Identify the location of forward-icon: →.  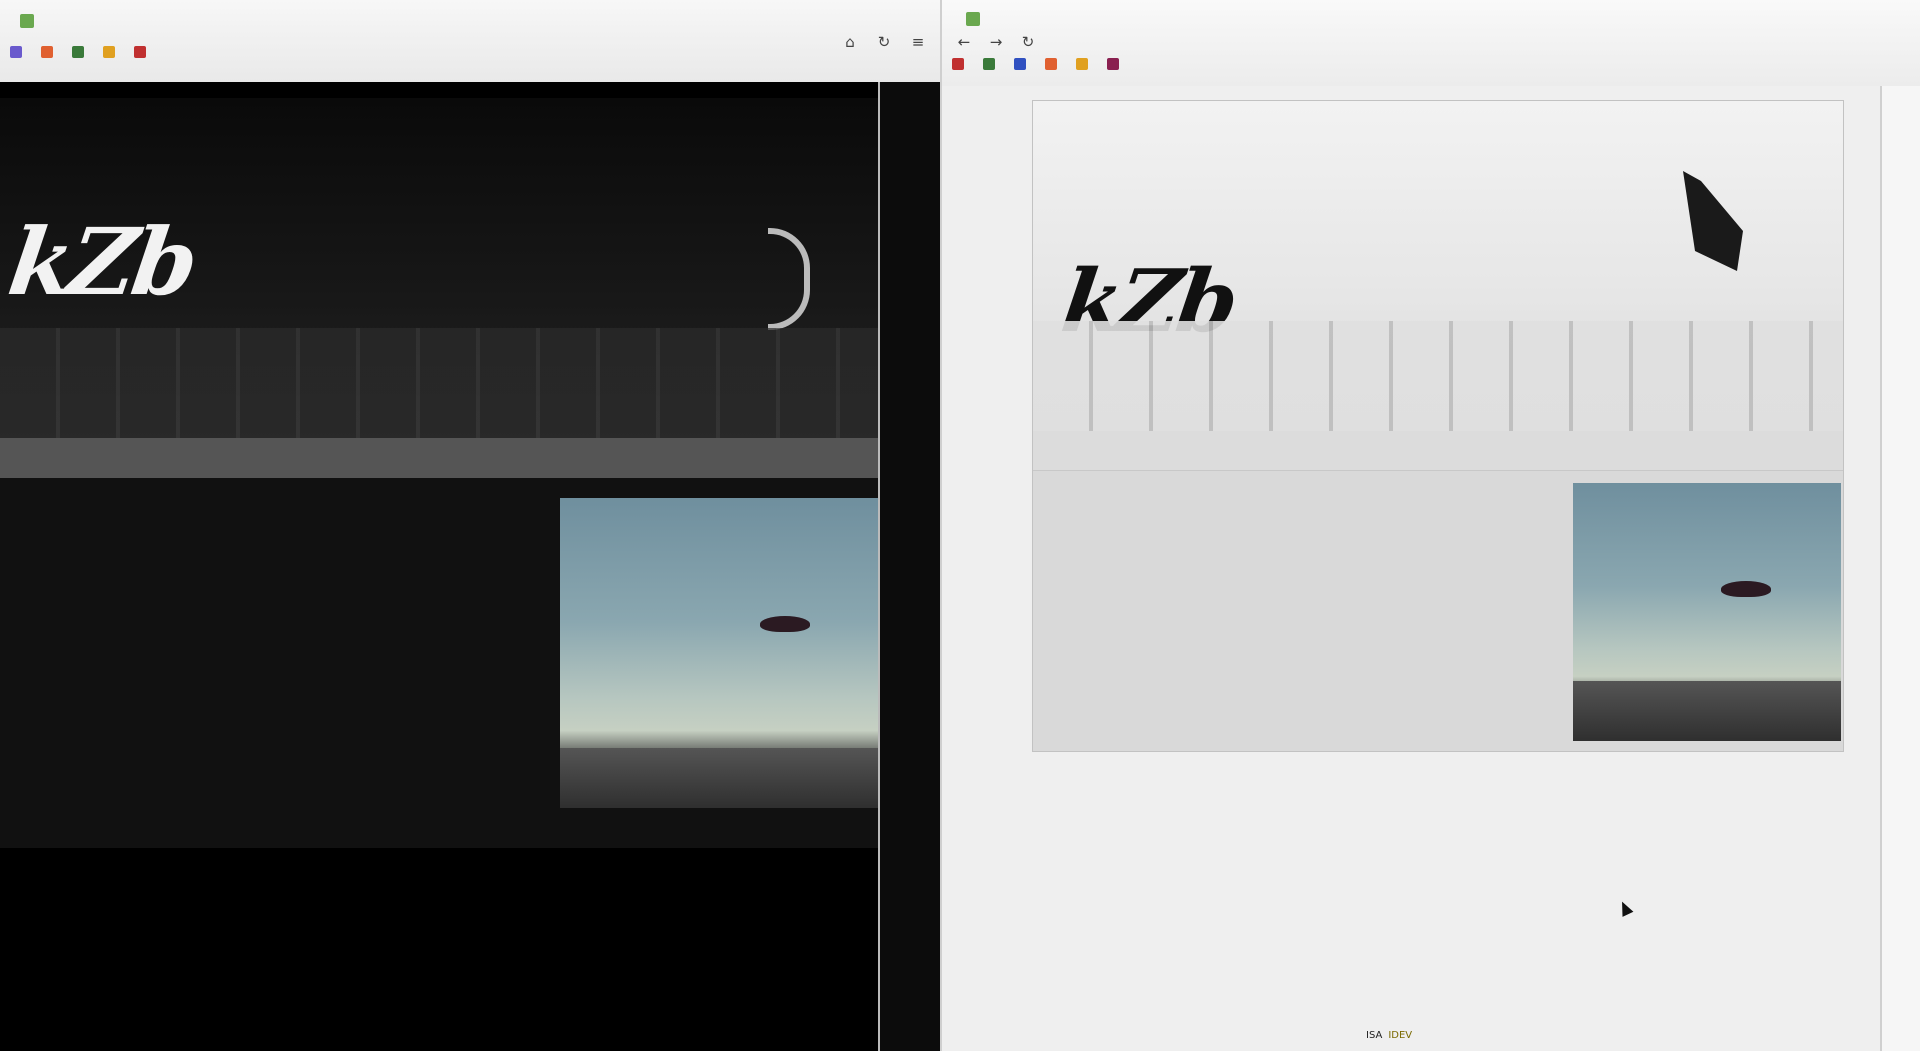
(996, 42).